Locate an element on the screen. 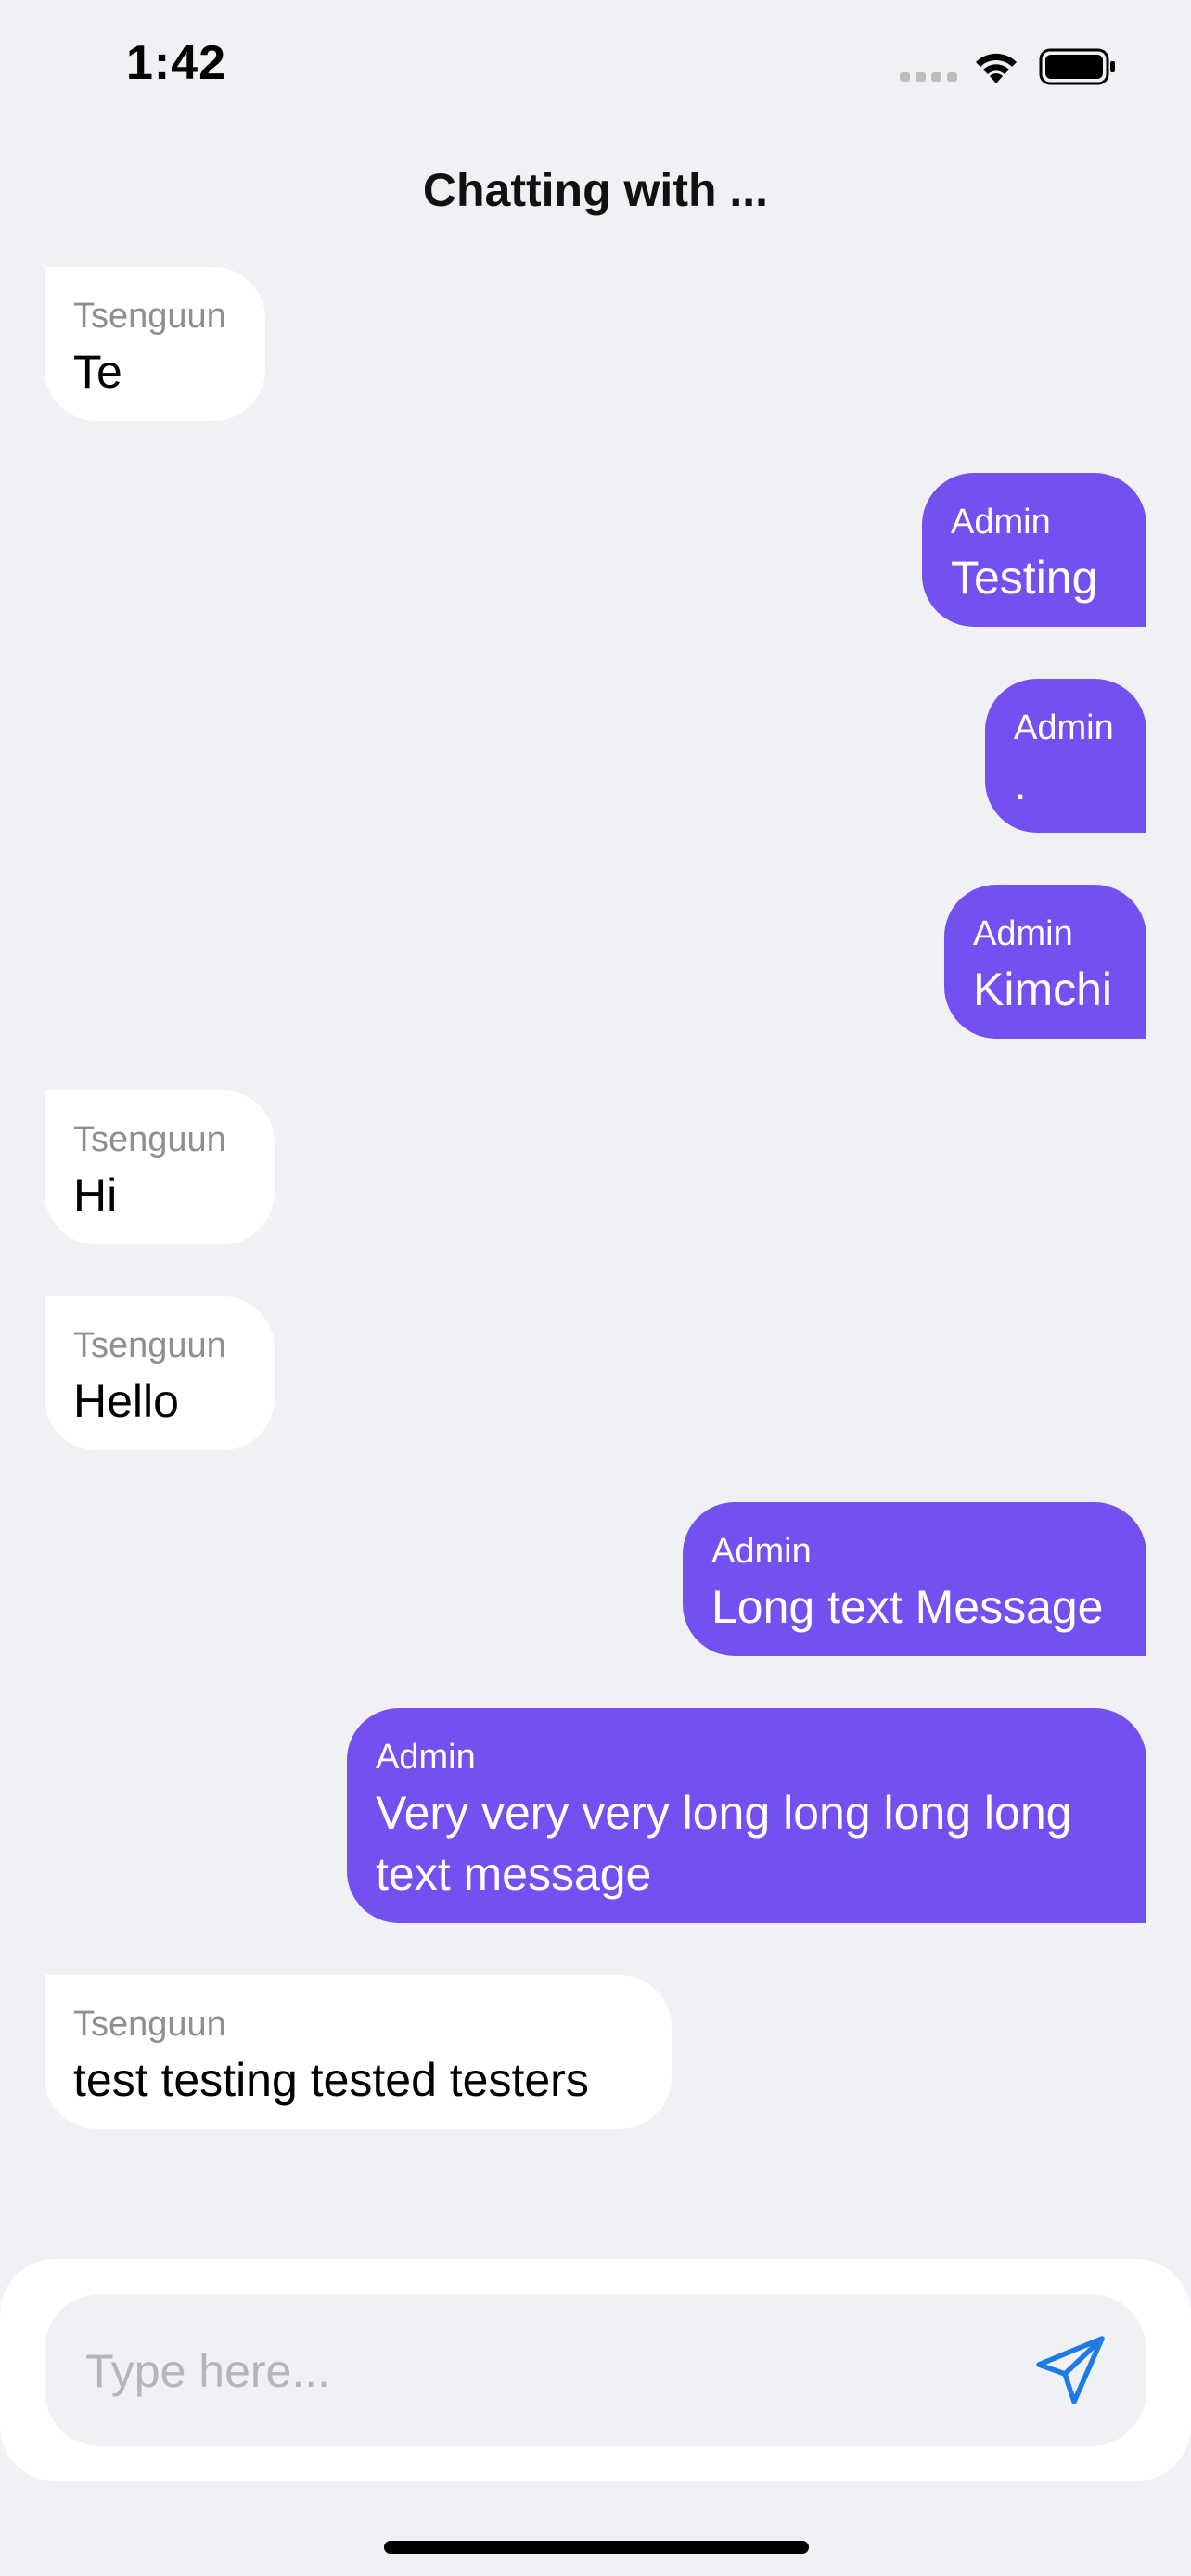 Image resolution: width=1191 pixels, height=2576 pixels. message-input-container is located at coordinates (595, 2371).